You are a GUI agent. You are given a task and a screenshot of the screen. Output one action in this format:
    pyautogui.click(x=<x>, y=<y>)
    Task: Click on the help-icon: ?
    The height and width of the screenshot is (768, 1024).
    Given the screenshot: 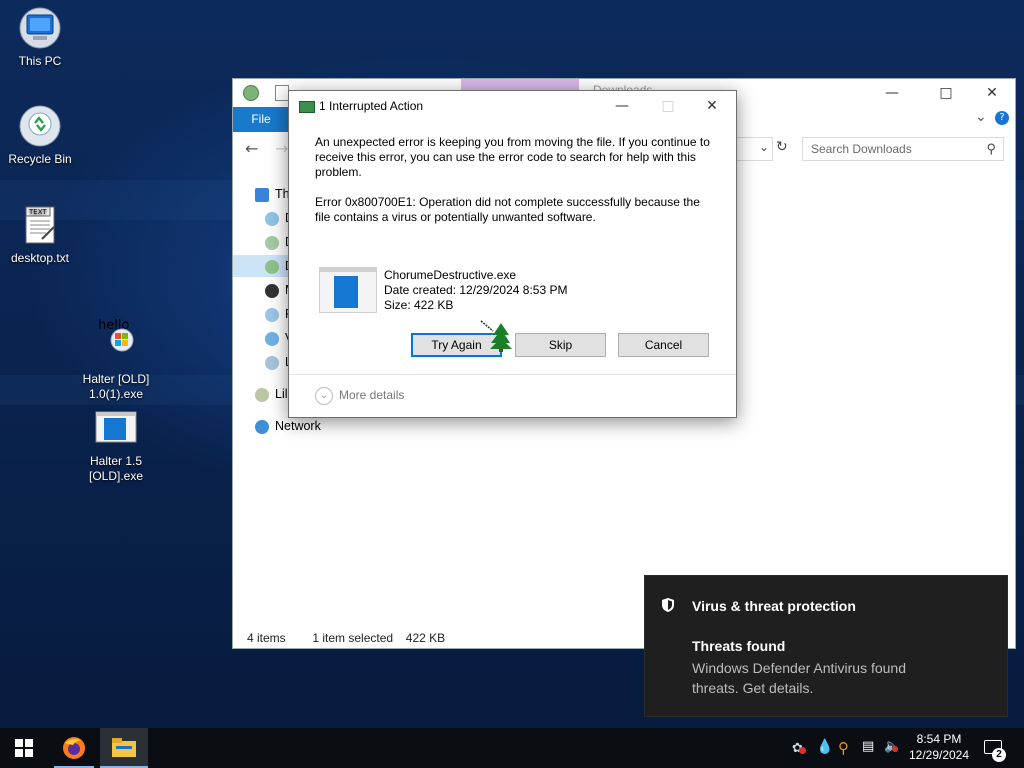 What is the action you would take?
    pyautogui.click(x=1002, y=118)
    